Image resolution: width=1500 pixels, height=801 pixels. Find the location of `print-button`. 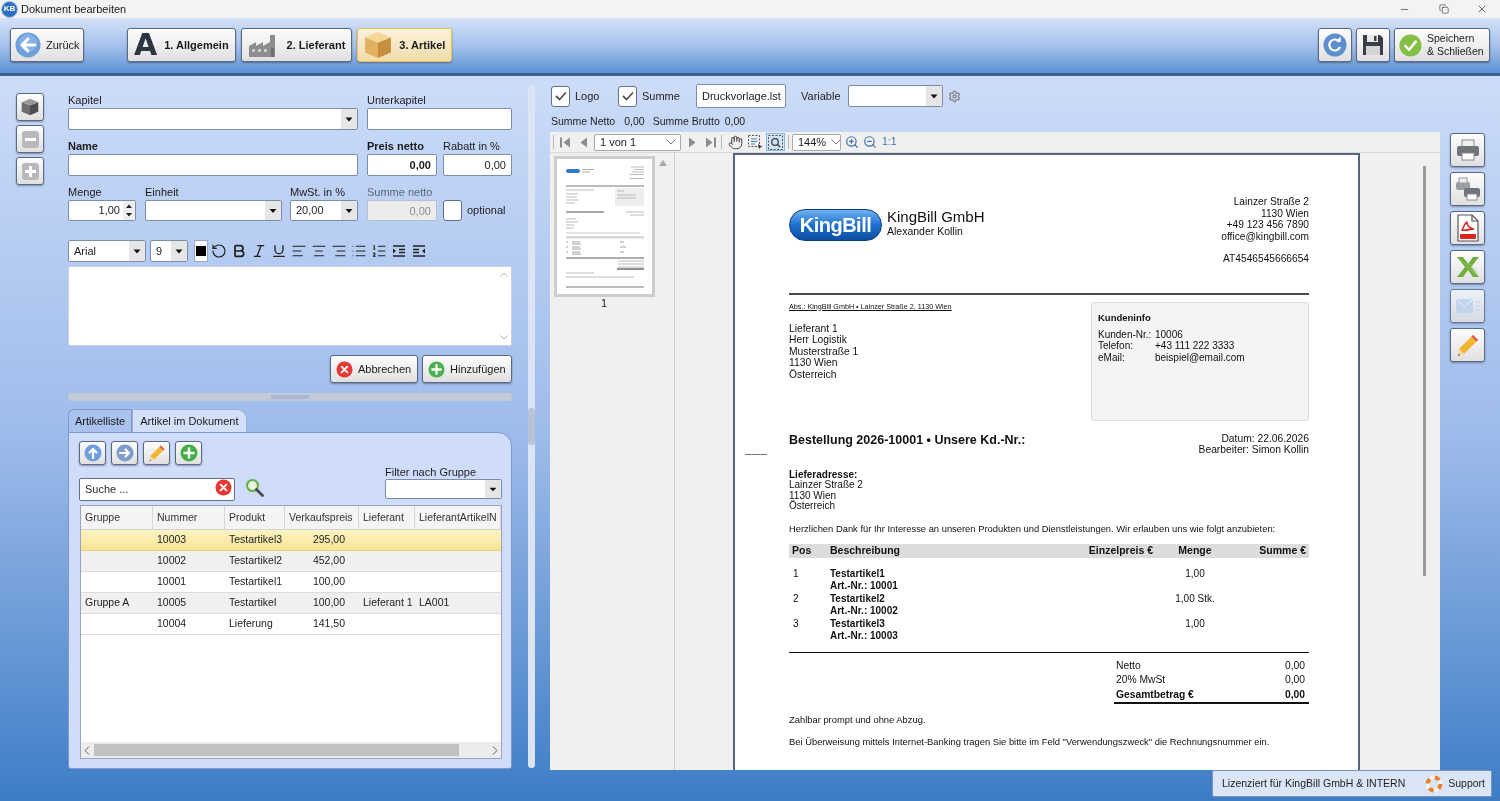

print-button is located at coordinates (1467, 150).